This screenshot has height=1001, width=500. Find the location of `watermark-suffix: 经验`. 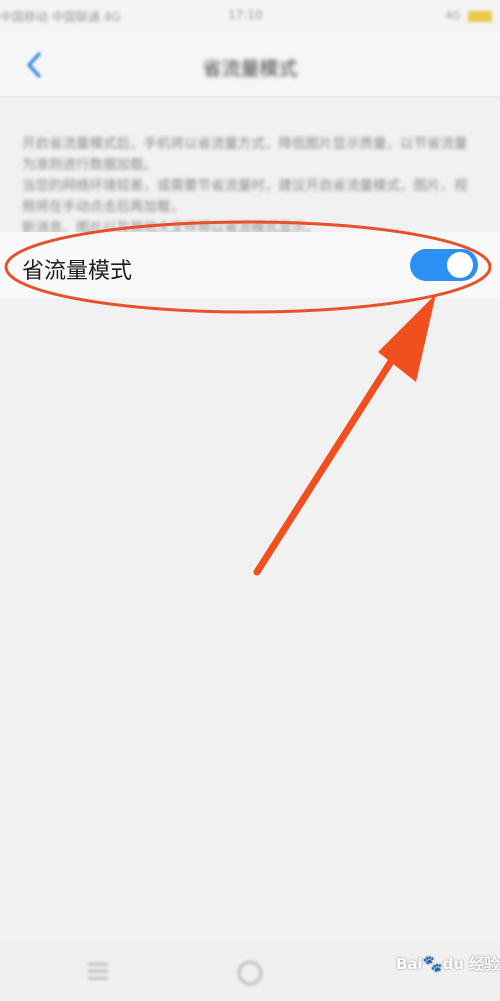

watermark-suffix: 经验 is located at coordinates (484, 964).